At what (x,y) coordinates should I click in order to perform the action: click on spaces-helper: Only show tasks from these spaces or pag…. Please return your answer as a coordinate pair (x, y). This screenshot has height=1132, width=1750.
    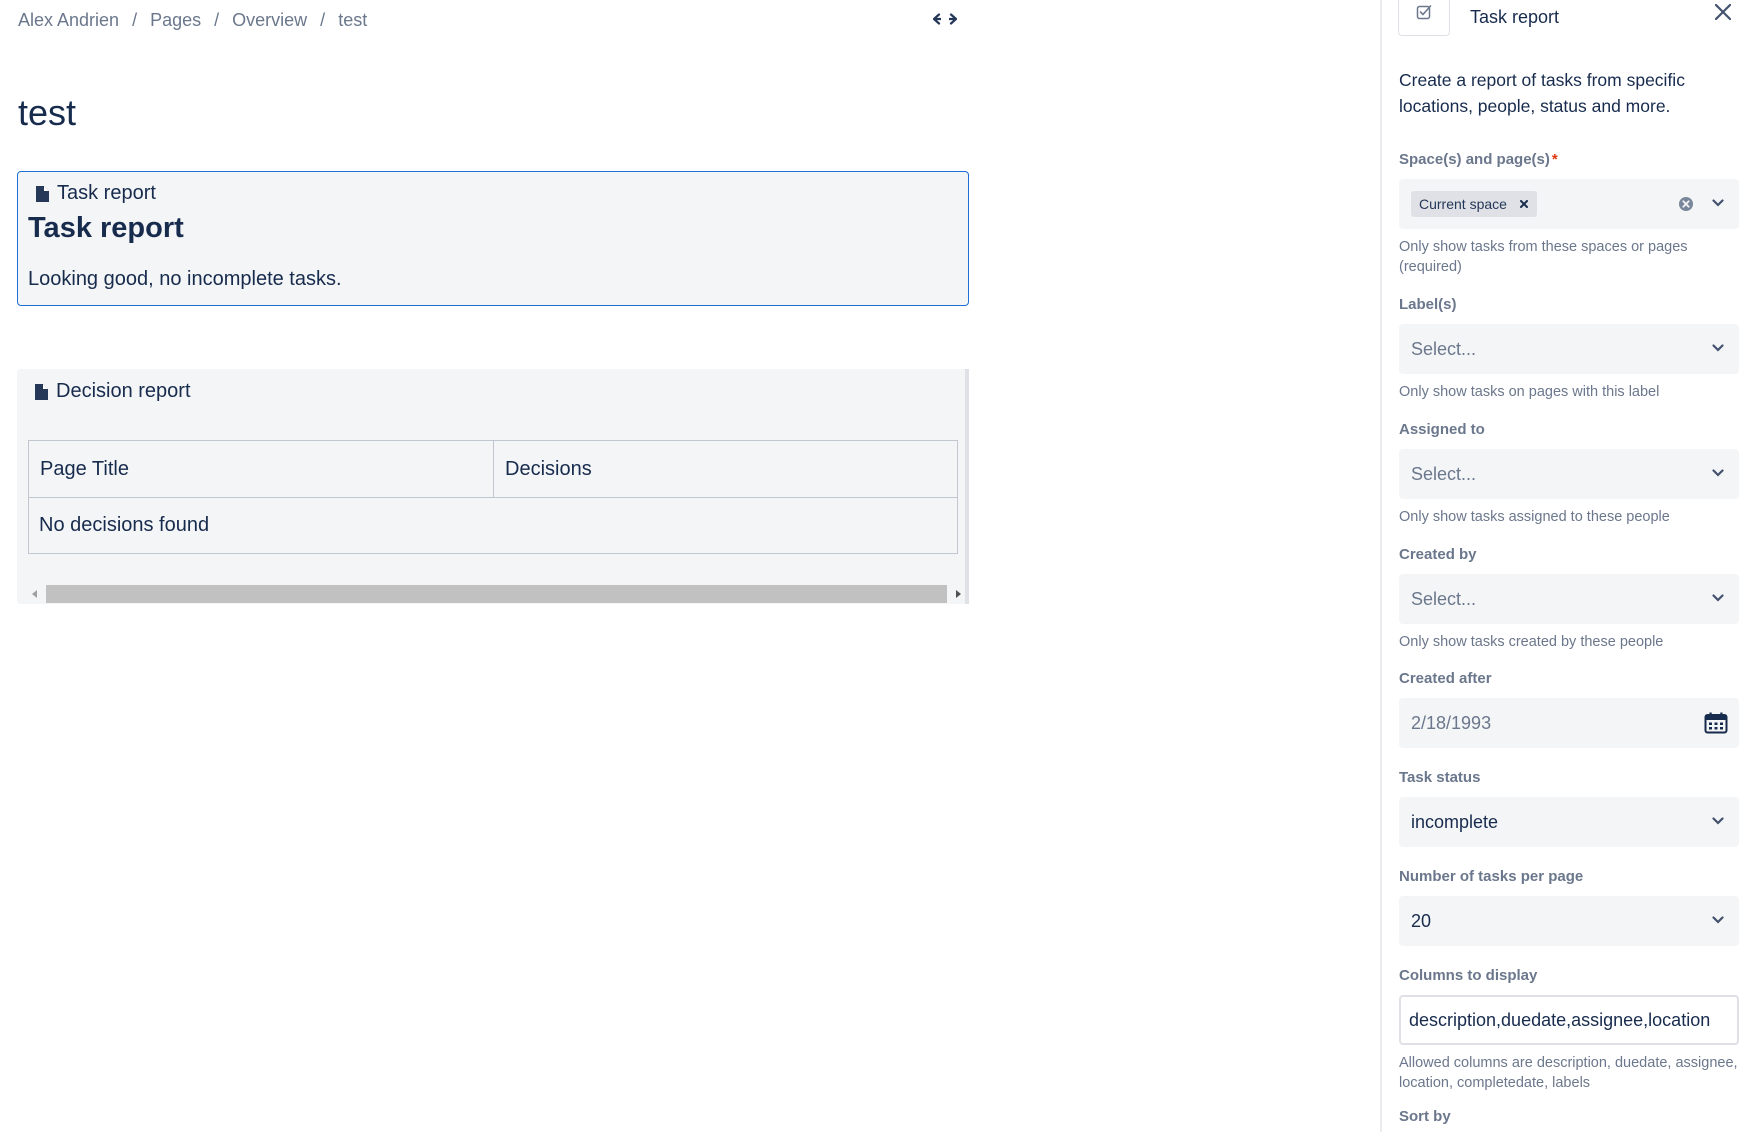
    Looking at the image, I should click on (1543, 257).